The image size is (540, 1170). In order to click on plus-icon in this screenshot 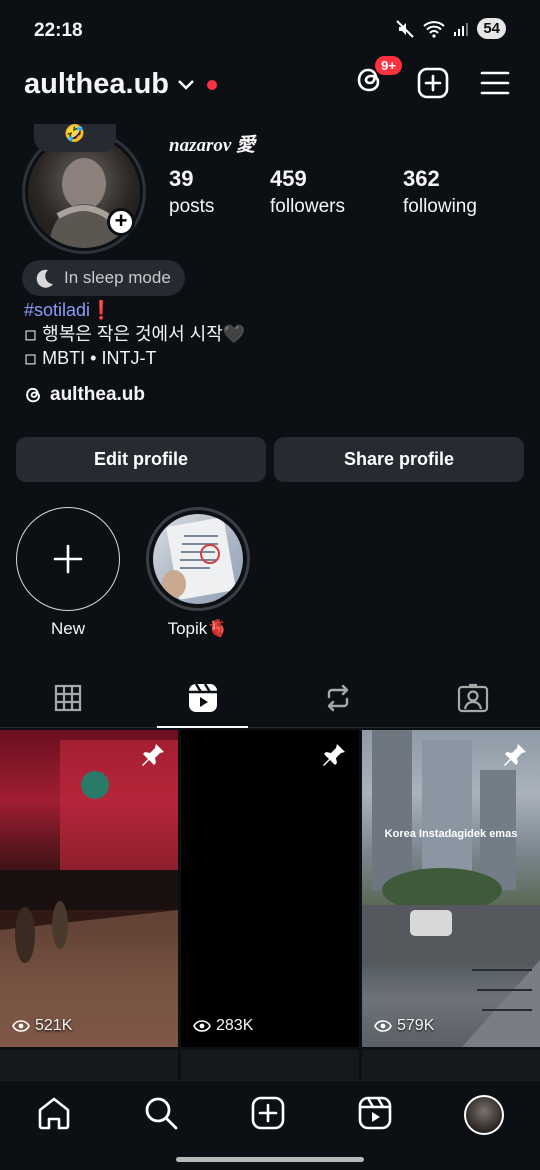, I will do `click(68, 559)`.